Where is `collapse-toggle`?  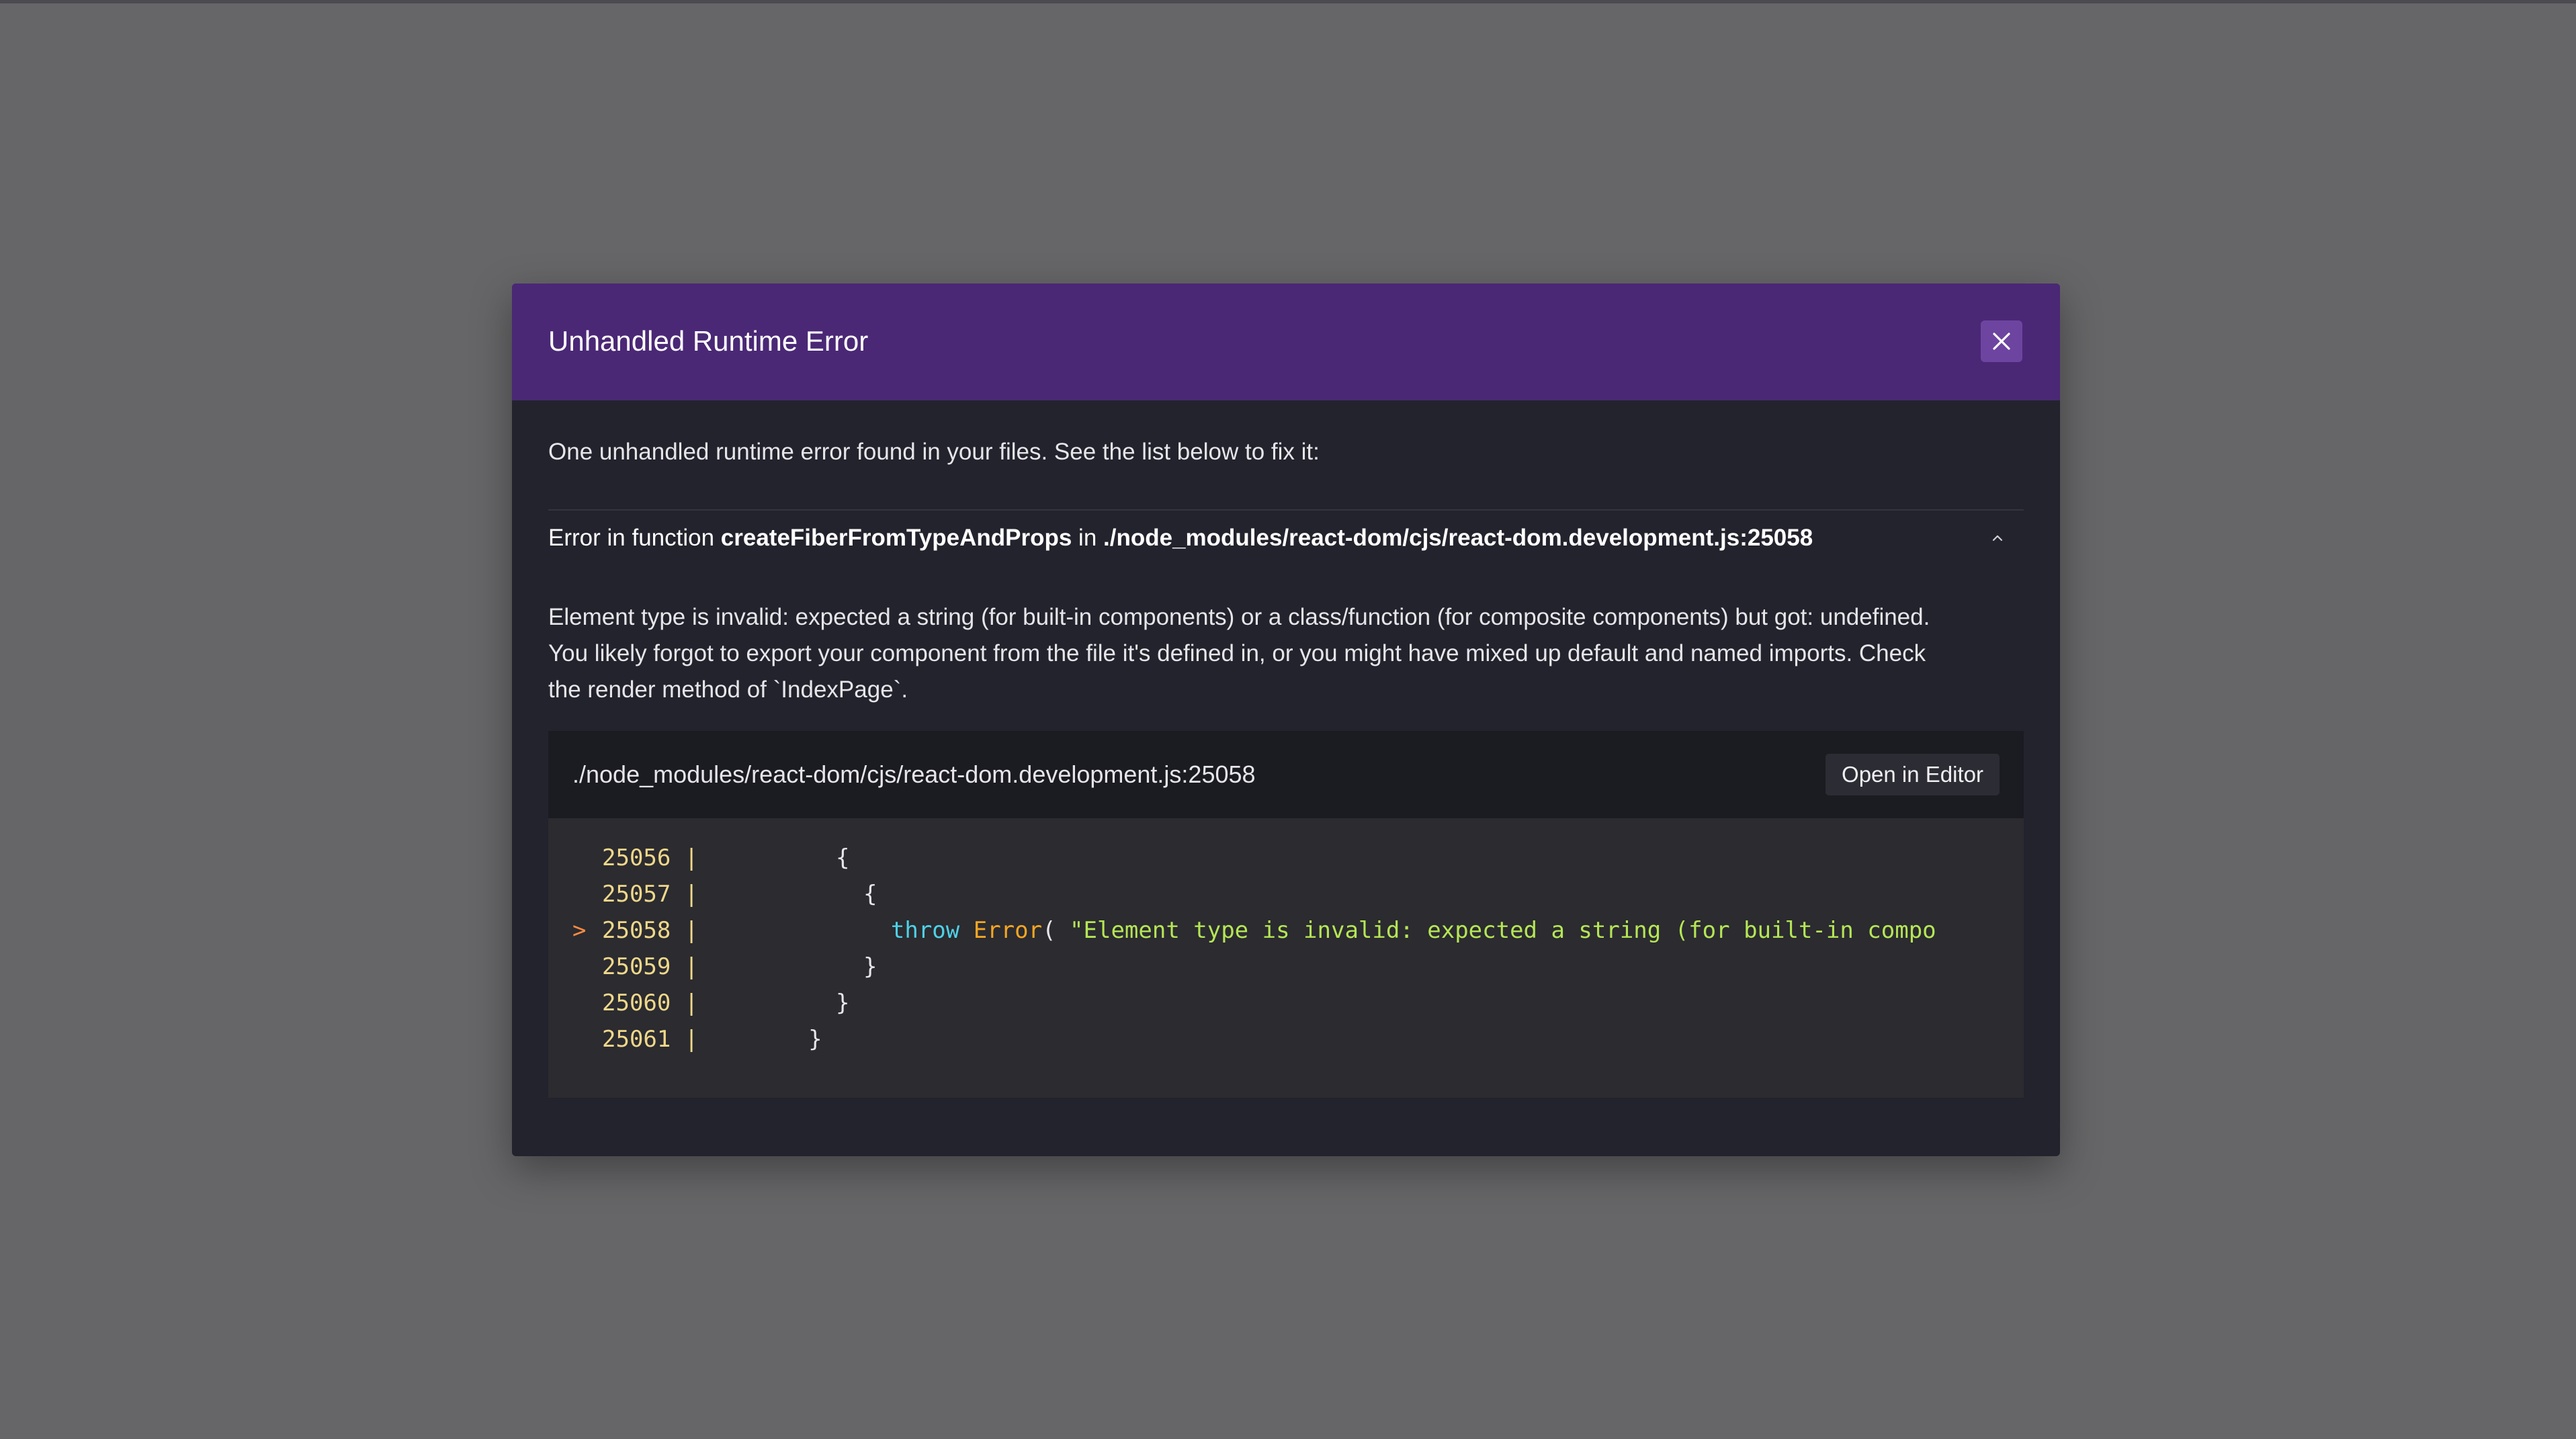
collapse-toggle is located at coordinates (1997, 538).